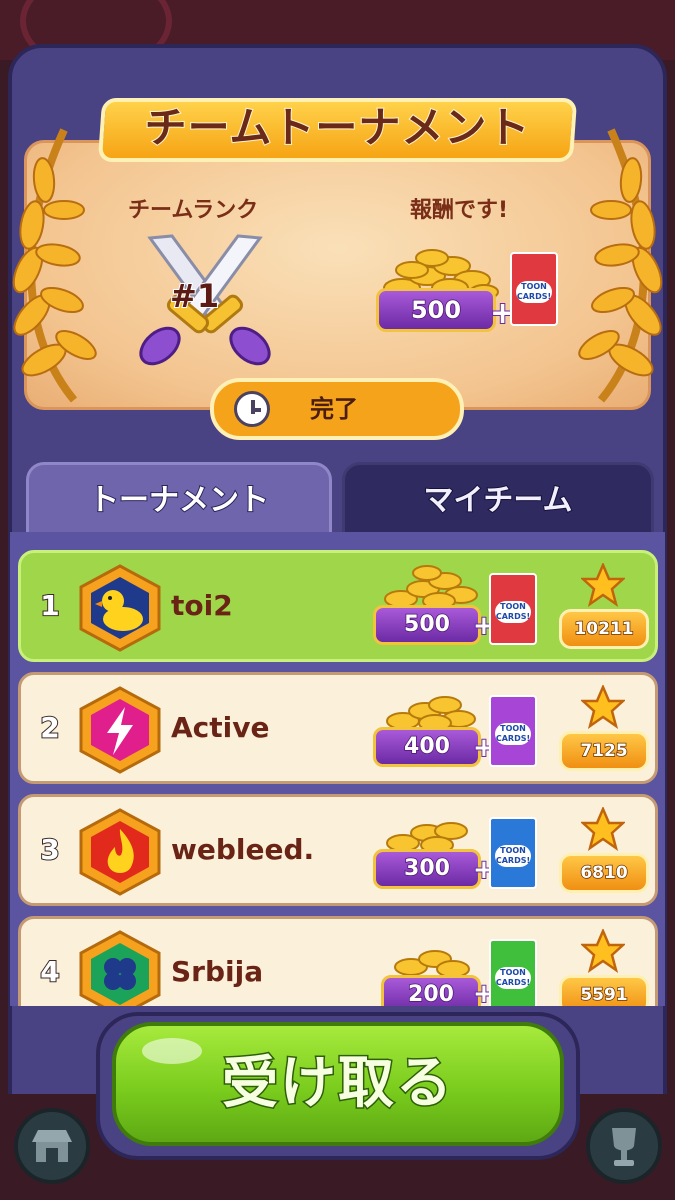 This screenshot has width=675, height=1200. I want to click on coin-amount: 500, so click(426, 624).